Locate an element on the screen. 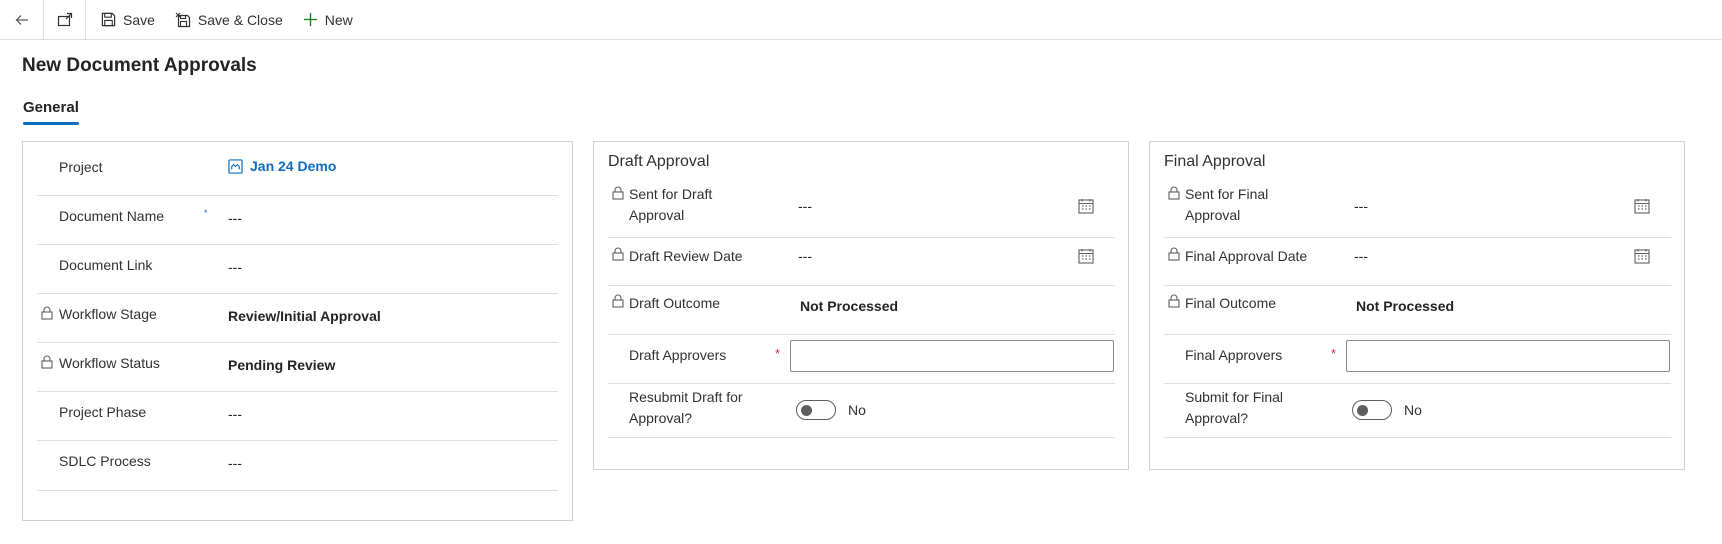 The image size is (1722, 544). sent-for-draft-value: --- is located at coordinates (805, 206).